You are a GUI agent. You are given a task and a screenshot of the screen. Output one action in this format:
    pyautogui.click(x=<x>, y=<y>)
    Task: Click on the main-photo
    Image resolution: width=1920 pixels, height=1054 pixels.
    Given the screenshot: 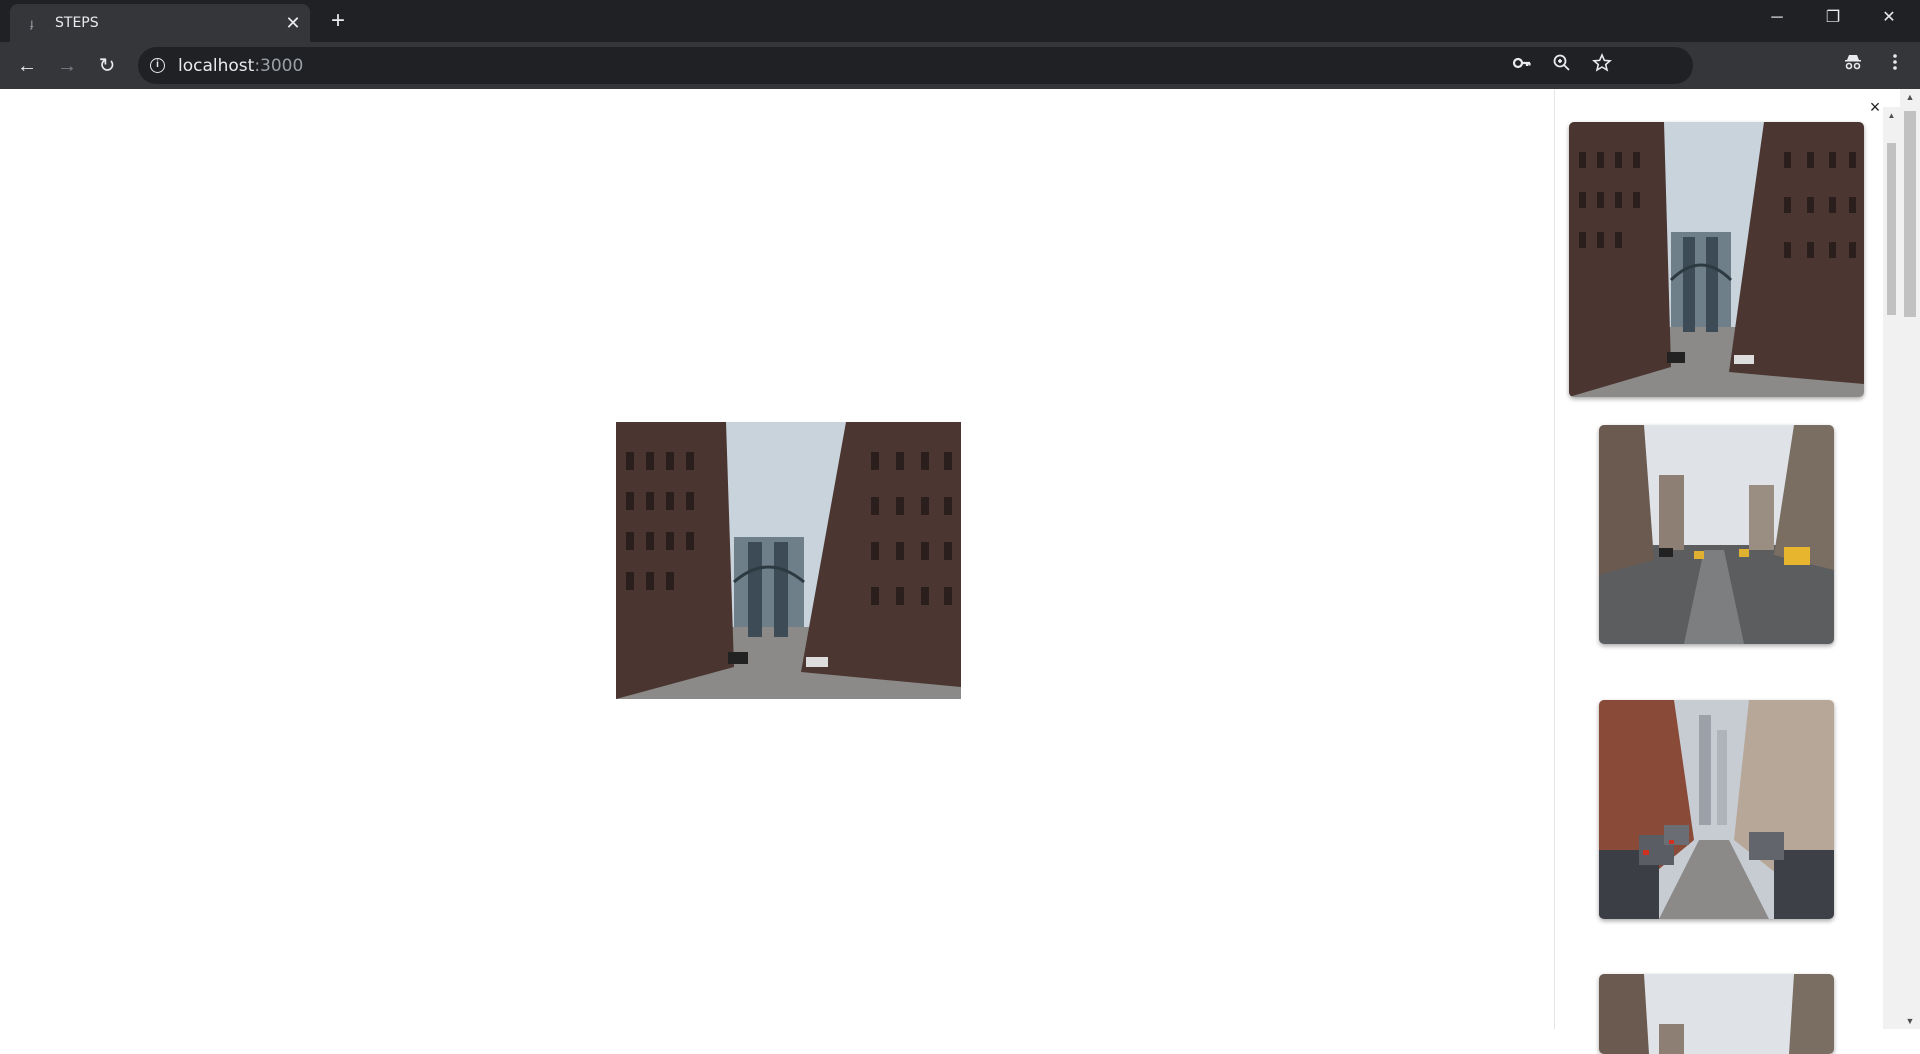 What is the action you would take?
    pyautogui.click(x=788, y=560)
    